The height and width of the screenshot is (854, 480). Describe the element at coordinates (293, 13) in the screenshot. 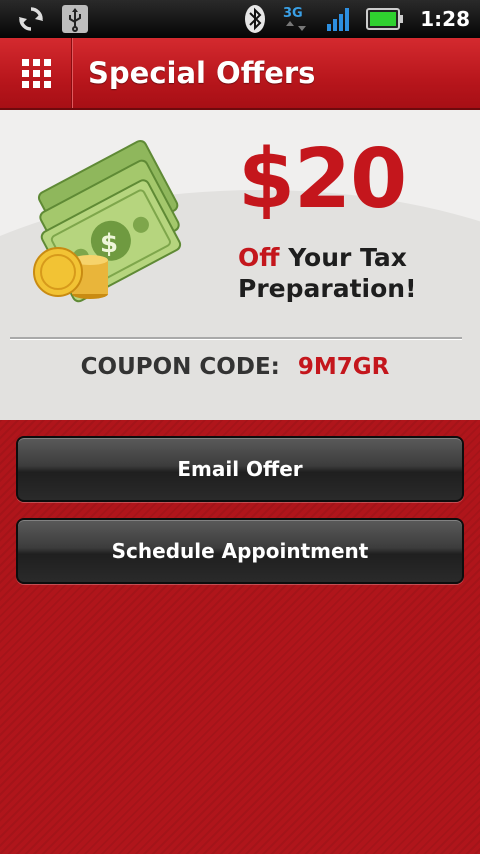

I see `svg-text: 3G` at that location.